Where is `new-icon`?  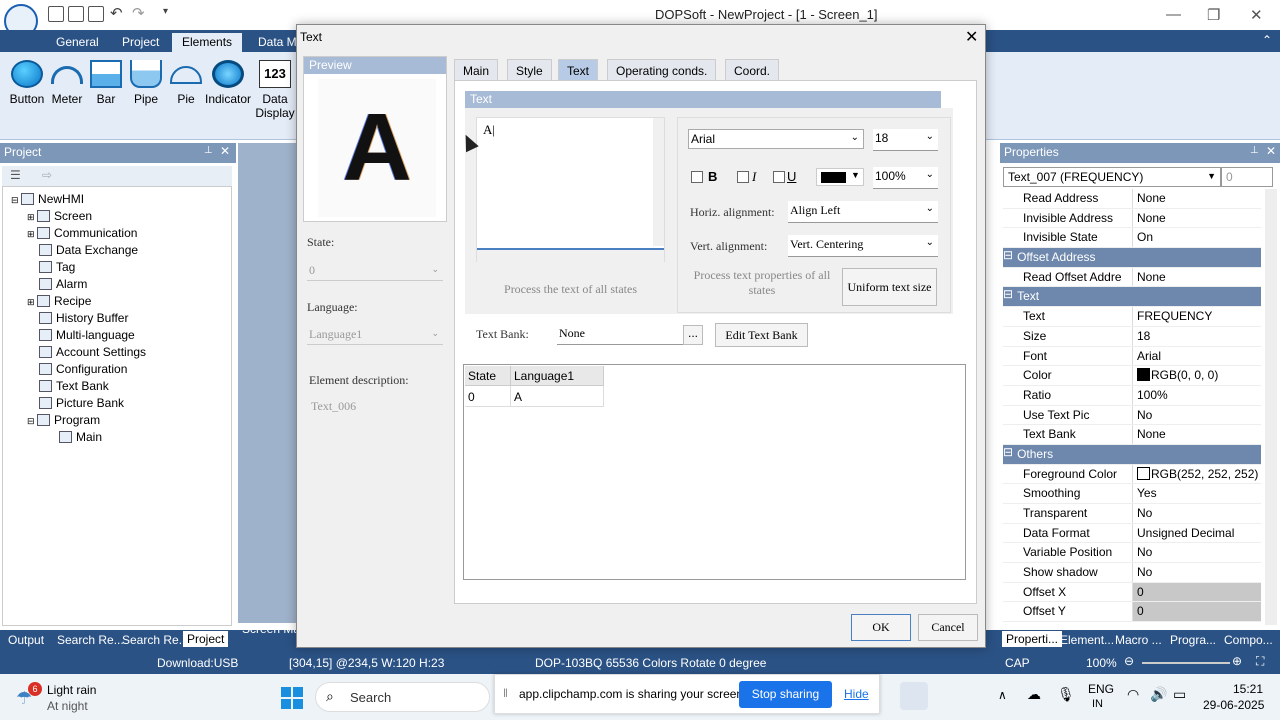
new-icon is located at coordinates (56, 14).